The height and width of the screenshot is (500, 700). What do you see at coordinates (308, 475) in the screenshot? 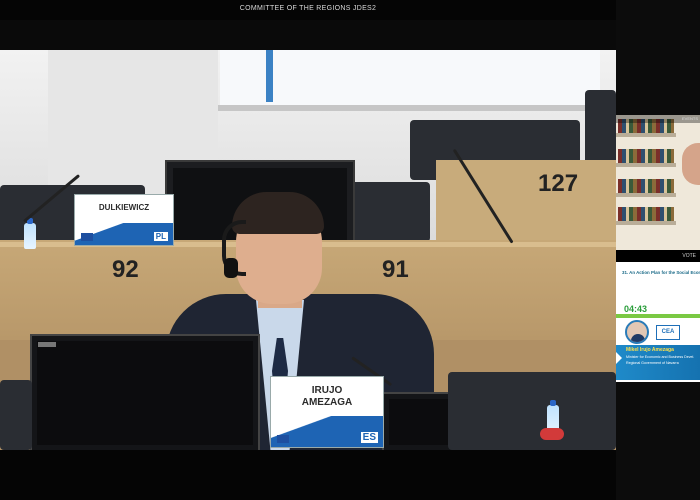
I see `bottom-bar` at bounding box center [308, 475].